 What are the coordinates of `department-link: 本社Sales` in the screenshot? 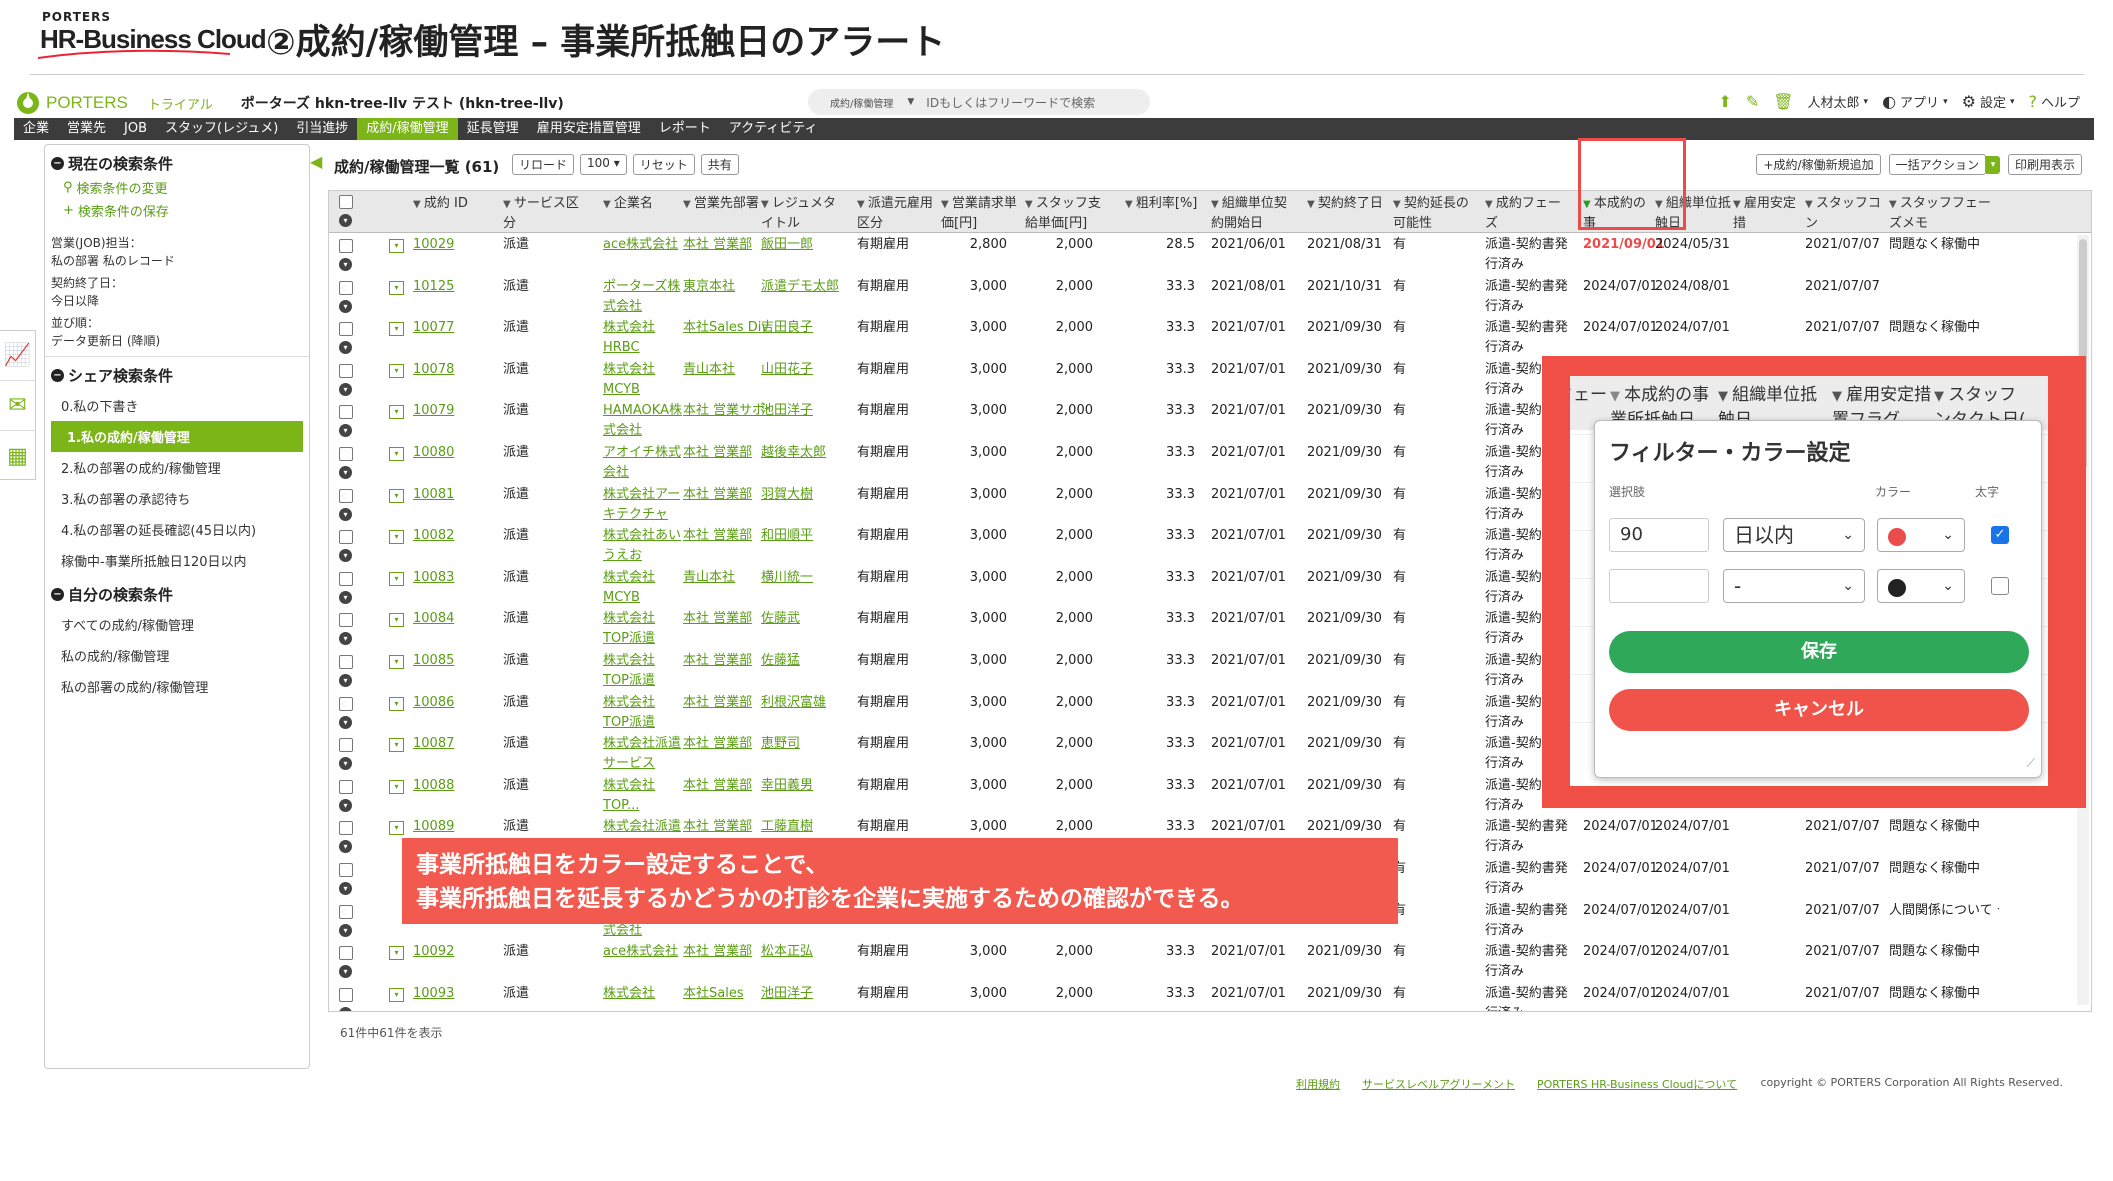 It's located at (726, 994).